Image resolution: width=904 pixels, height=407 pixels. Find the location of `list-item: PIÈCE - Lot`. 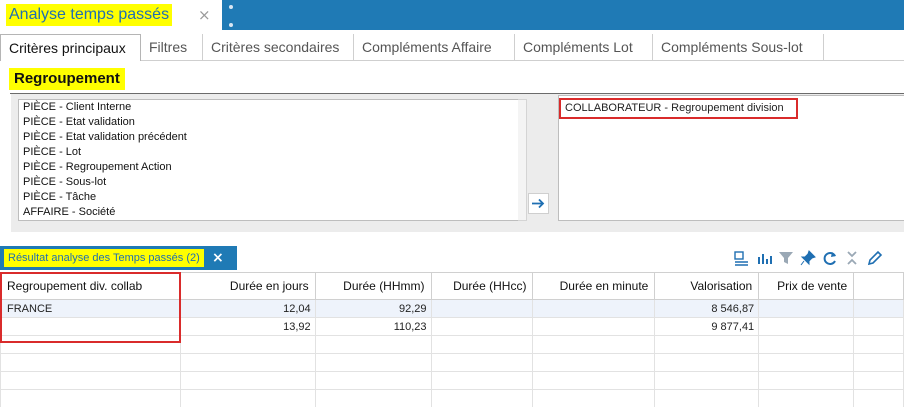

list-item: PIÈCE - Lot is located at coordinates (269, 152).